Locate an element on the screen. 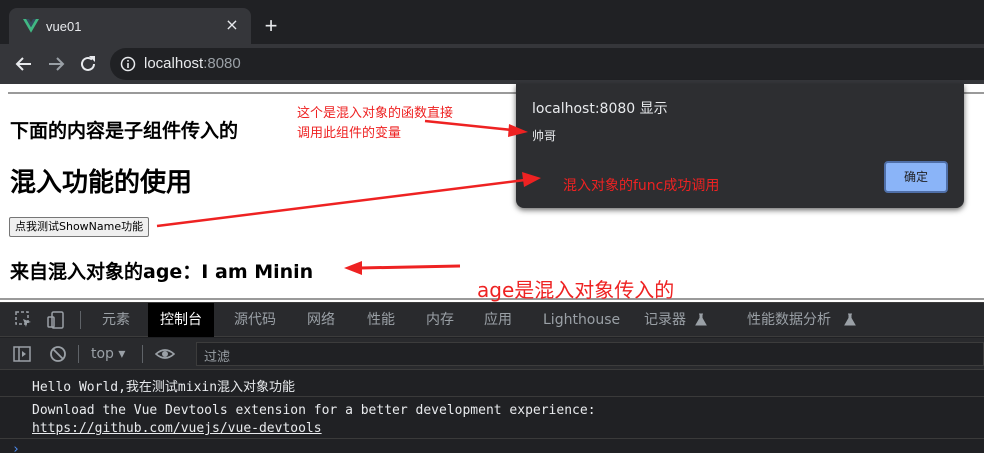  address-bar: localhost:8080 is located at coordinates (547, 64).